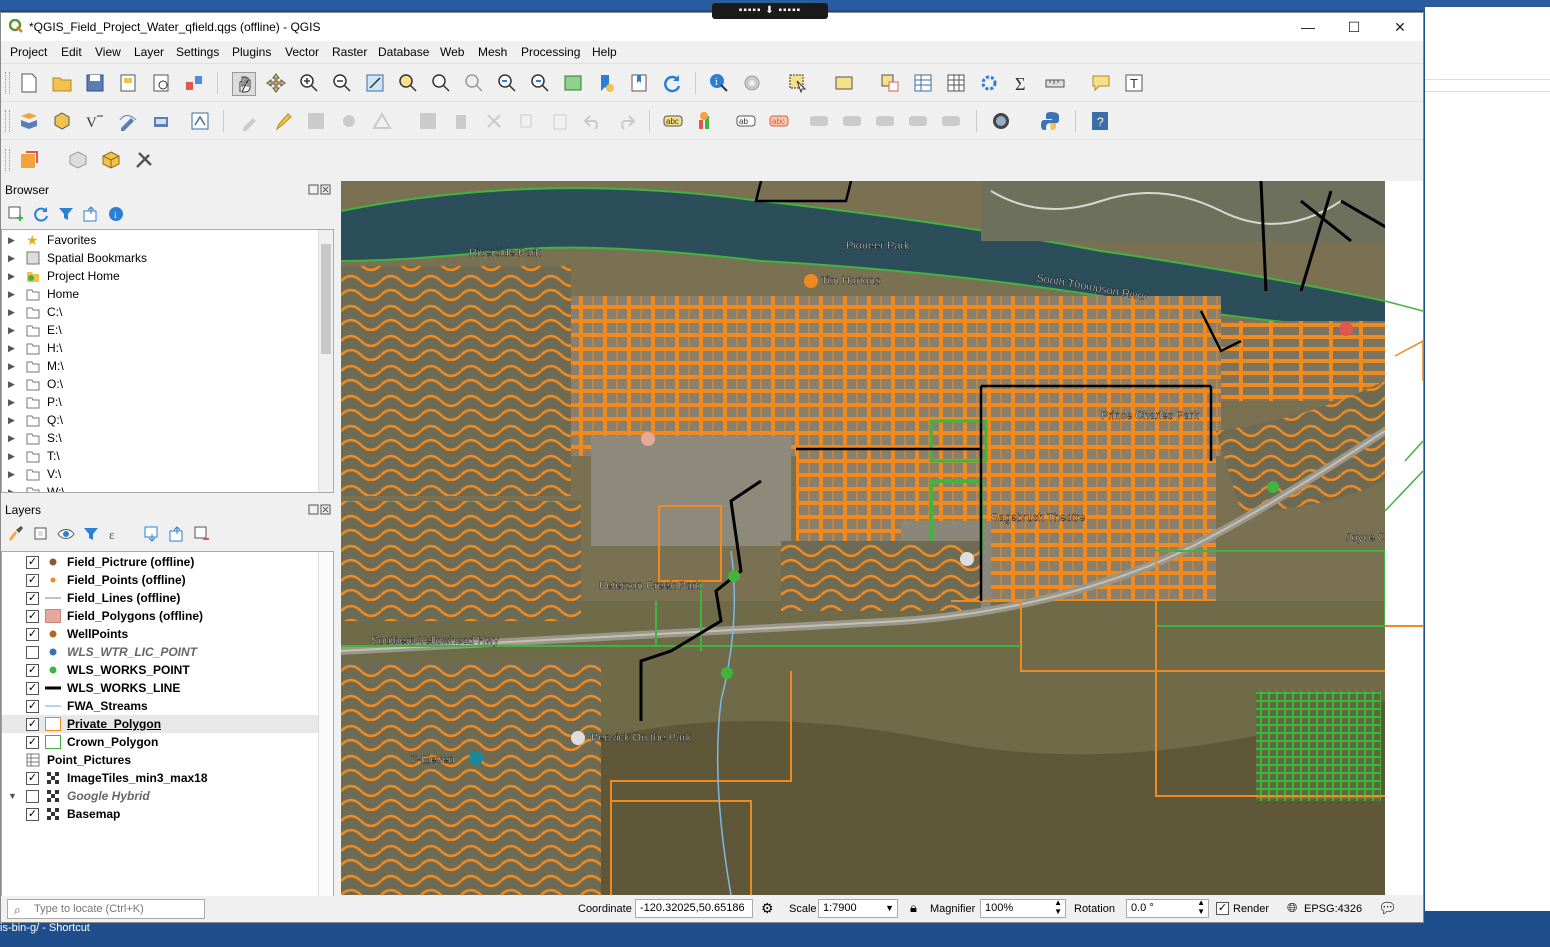 This screenshot has width=1550, height=947. I want to click on browser-item-drive-h: ▶ H:\, so click(167, 348).